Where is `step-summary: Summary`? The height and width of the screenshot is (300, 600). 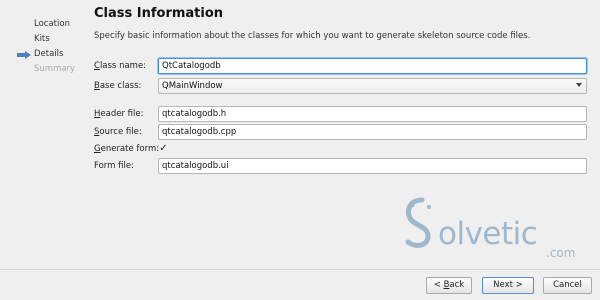
step-summary: Summary is located at coordinates (51, 69).